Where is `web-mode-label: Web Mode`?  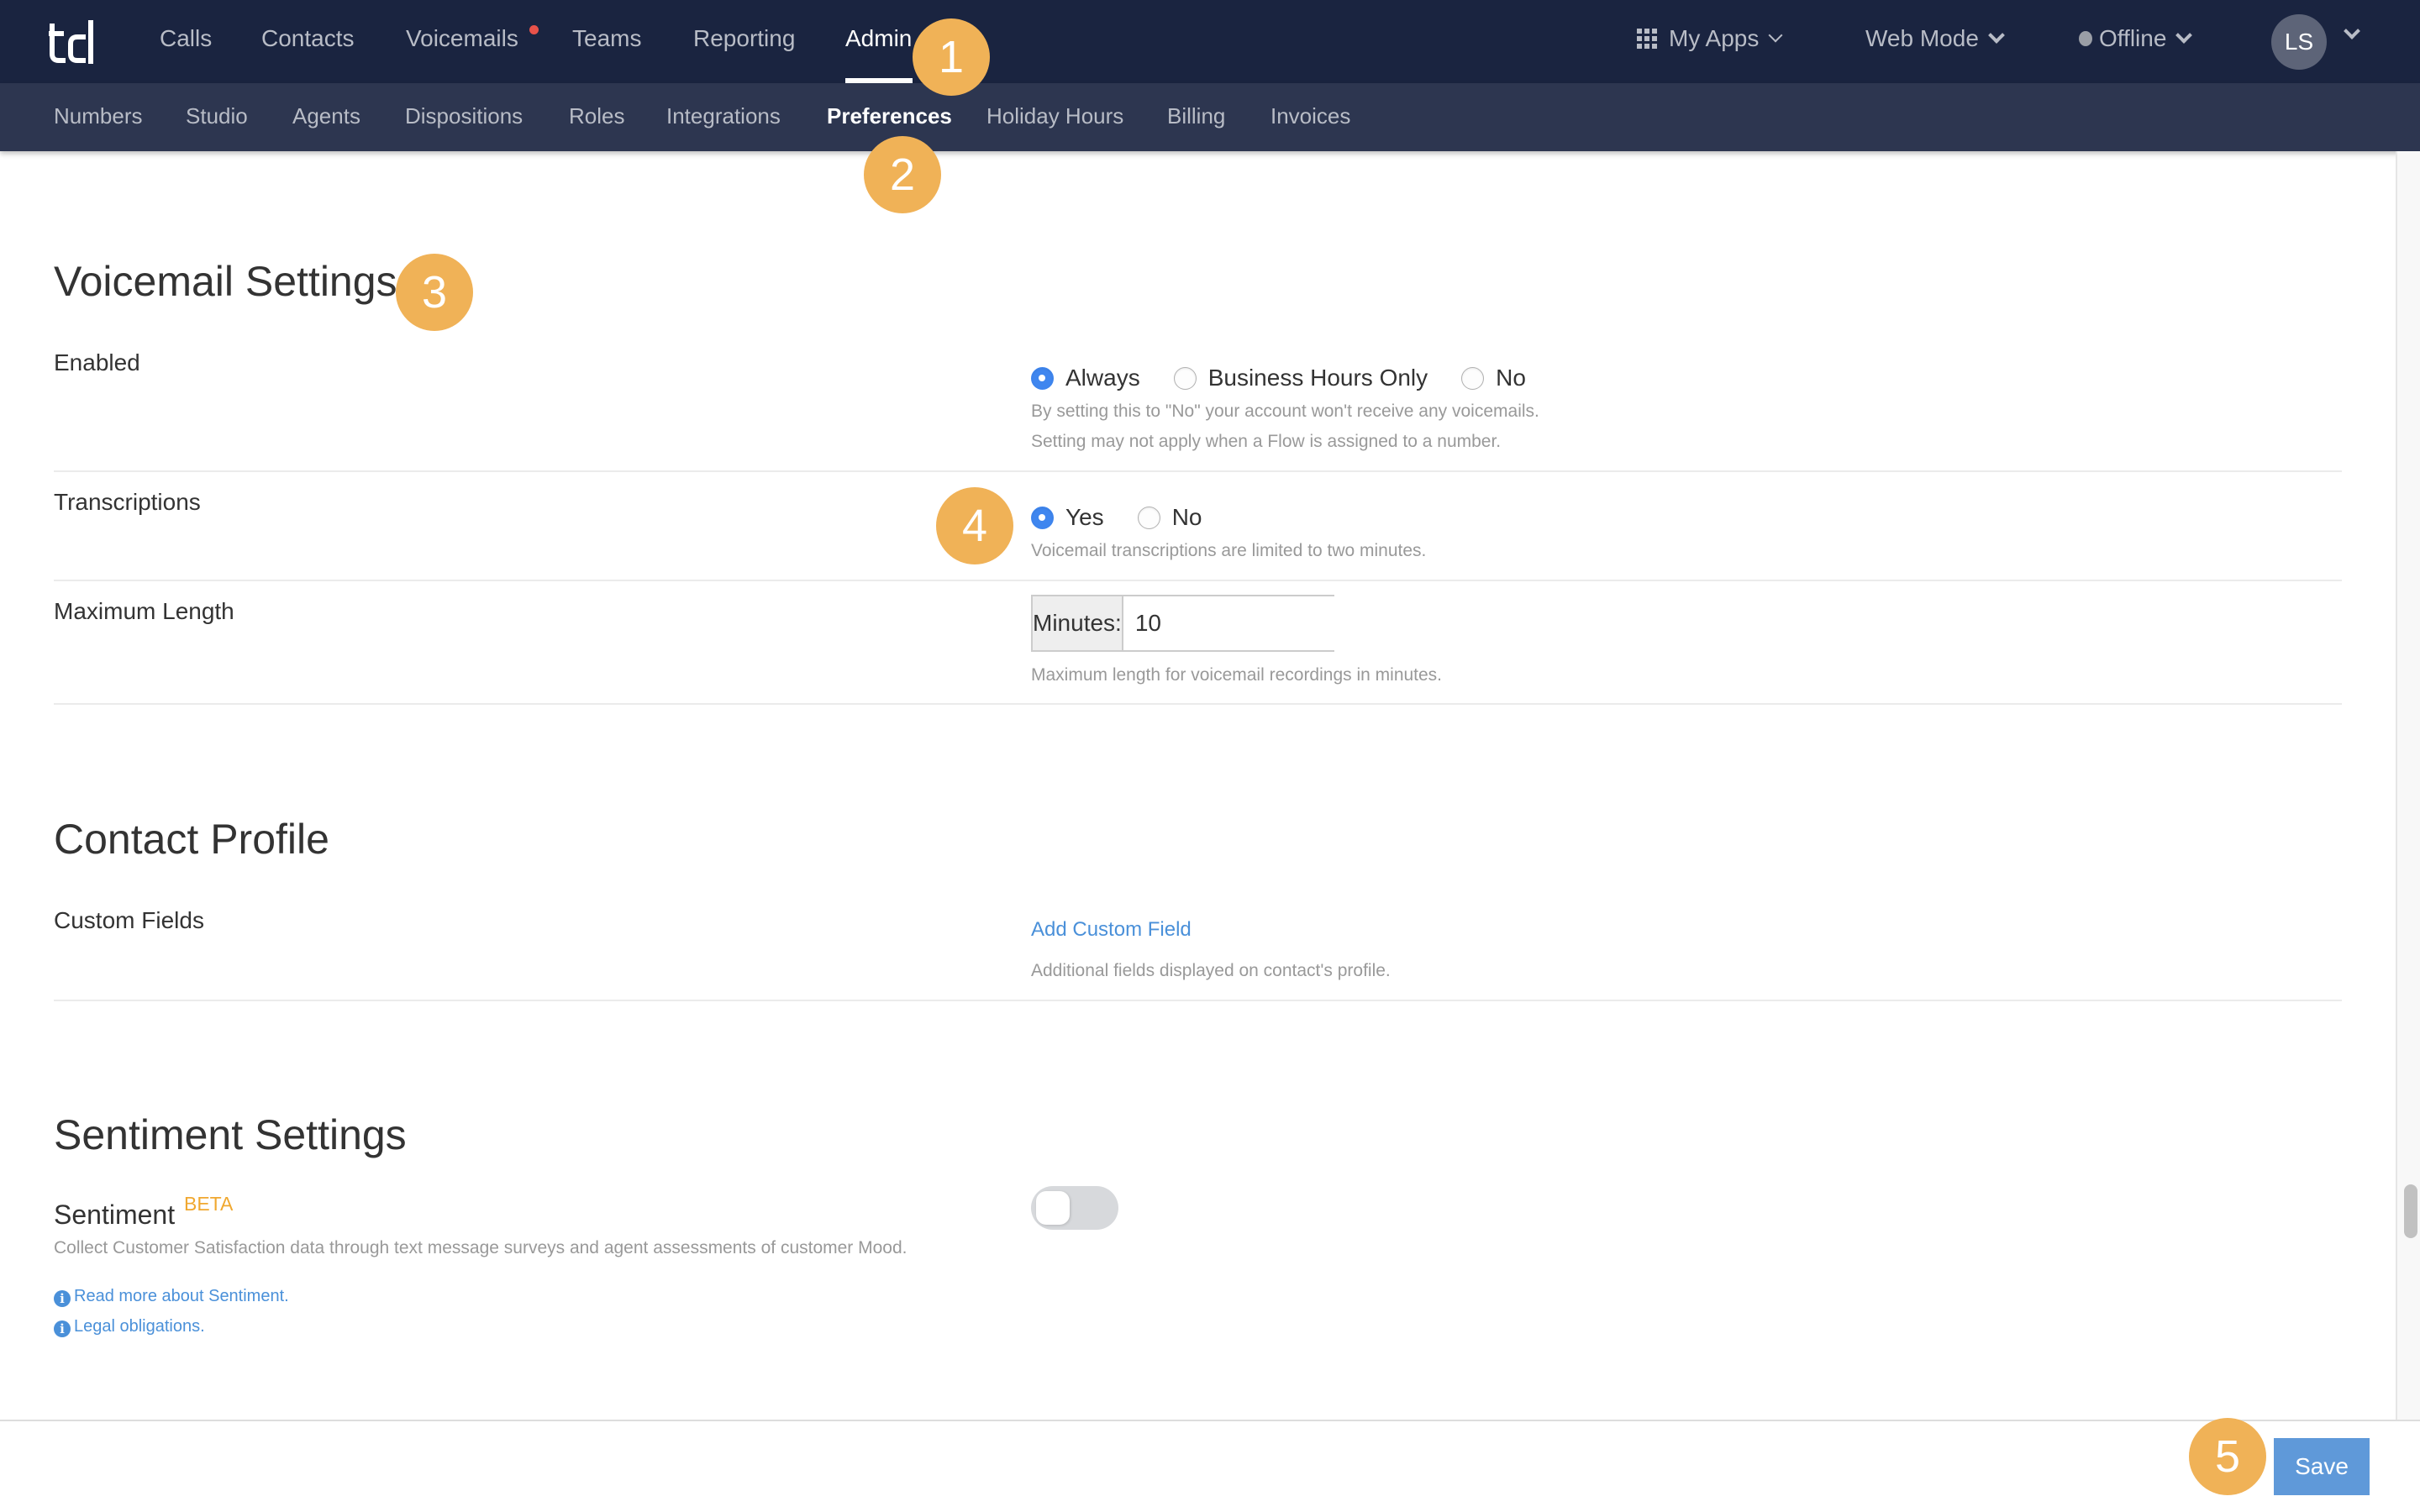 web-mode-label: Web Mode is located at coordinates (1922, 38).